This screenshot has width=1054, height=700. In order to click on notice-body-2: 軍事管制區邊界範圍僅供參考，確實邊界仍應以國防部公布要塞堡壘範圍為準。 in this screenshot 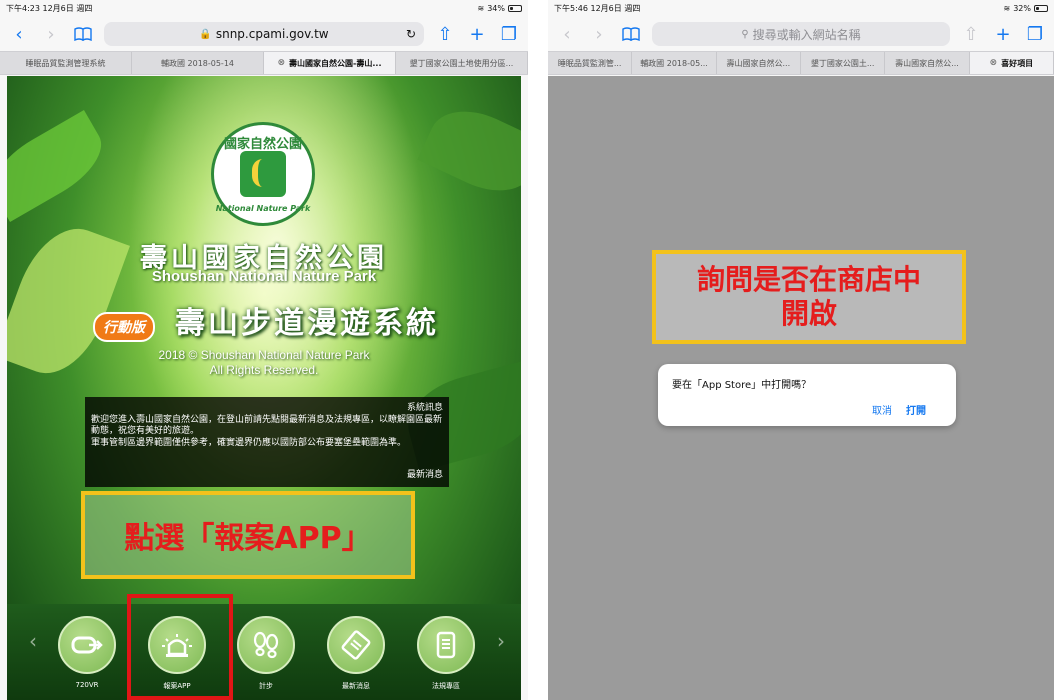, I will do `click(249, 443)`.